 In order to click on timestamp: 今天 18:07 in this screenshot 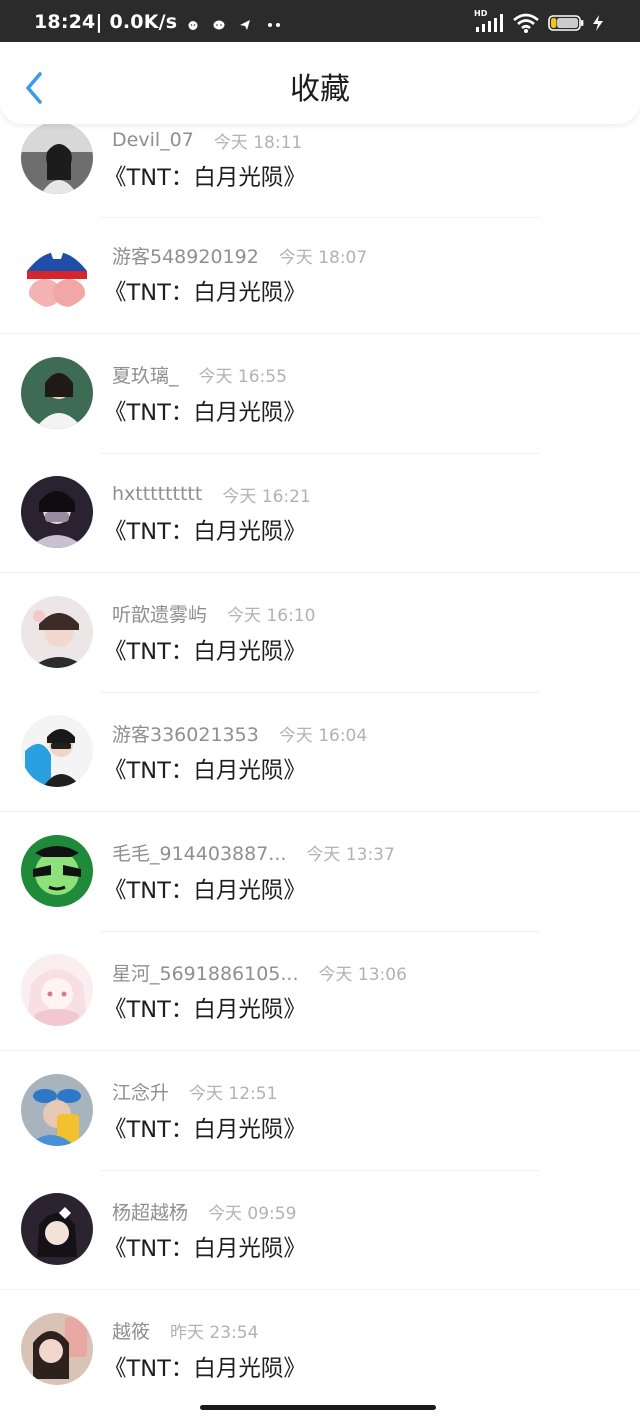, I will do `click(323, 257)`.